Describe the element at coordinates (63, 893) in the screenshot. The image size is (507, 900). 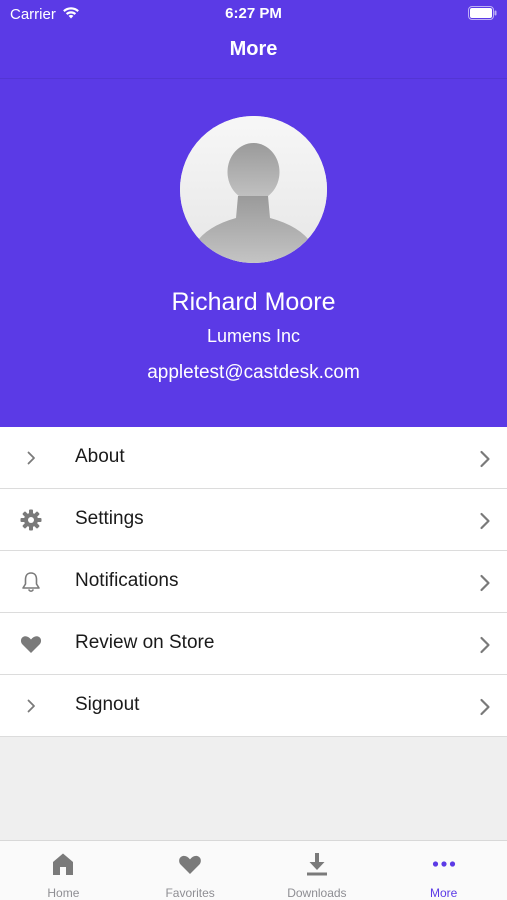
I see `tab-label: Home` at that location.